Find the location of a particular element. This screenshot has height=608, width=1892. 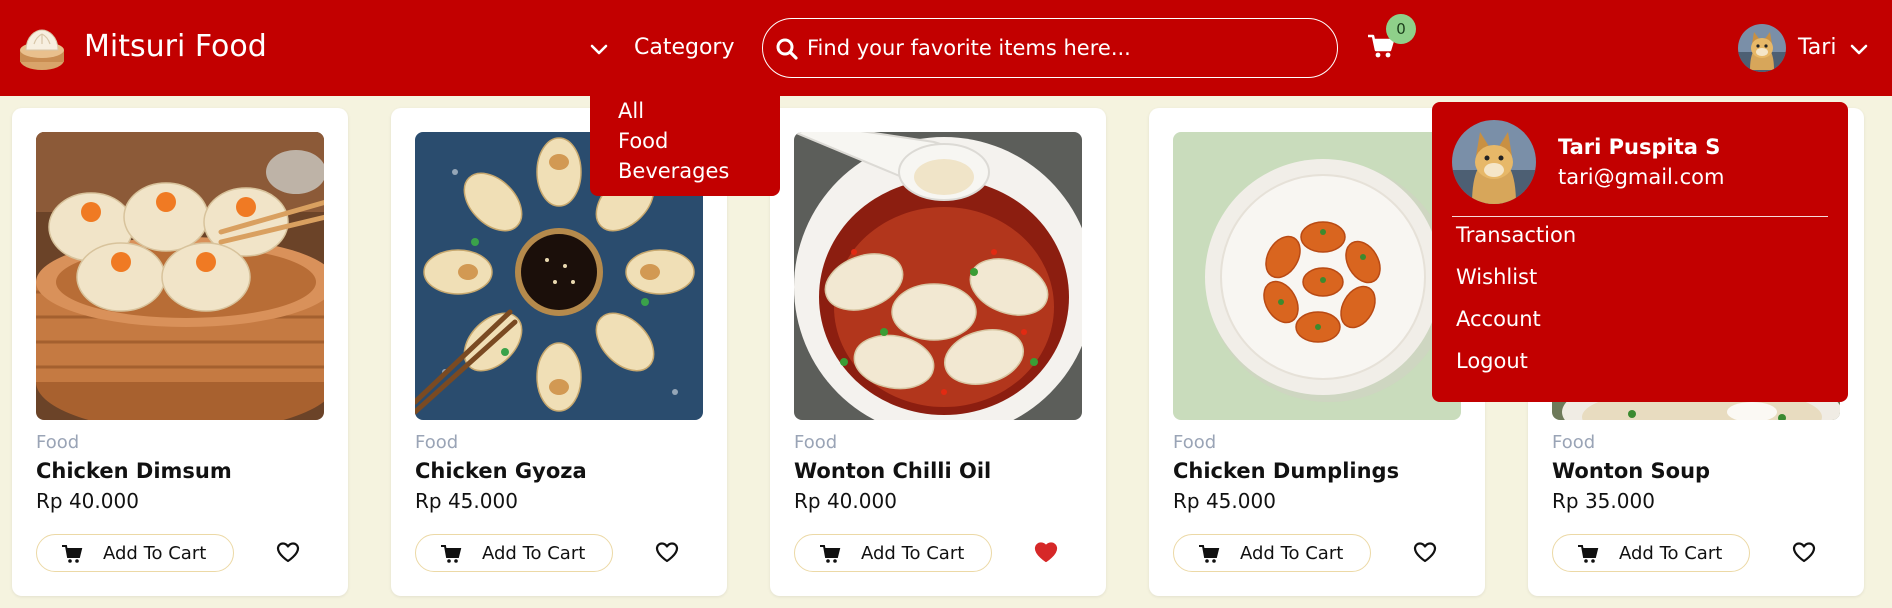

product-name: Wonton Soup is located at coordinates (1631, 471).